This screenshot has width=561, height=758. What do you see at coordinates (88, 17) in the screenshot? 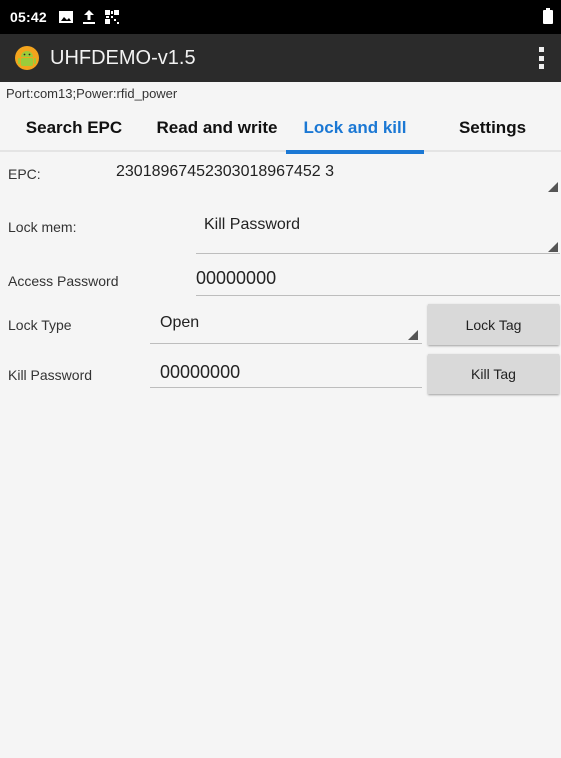
I see `upload-icon` at bounding box center [88, 17].